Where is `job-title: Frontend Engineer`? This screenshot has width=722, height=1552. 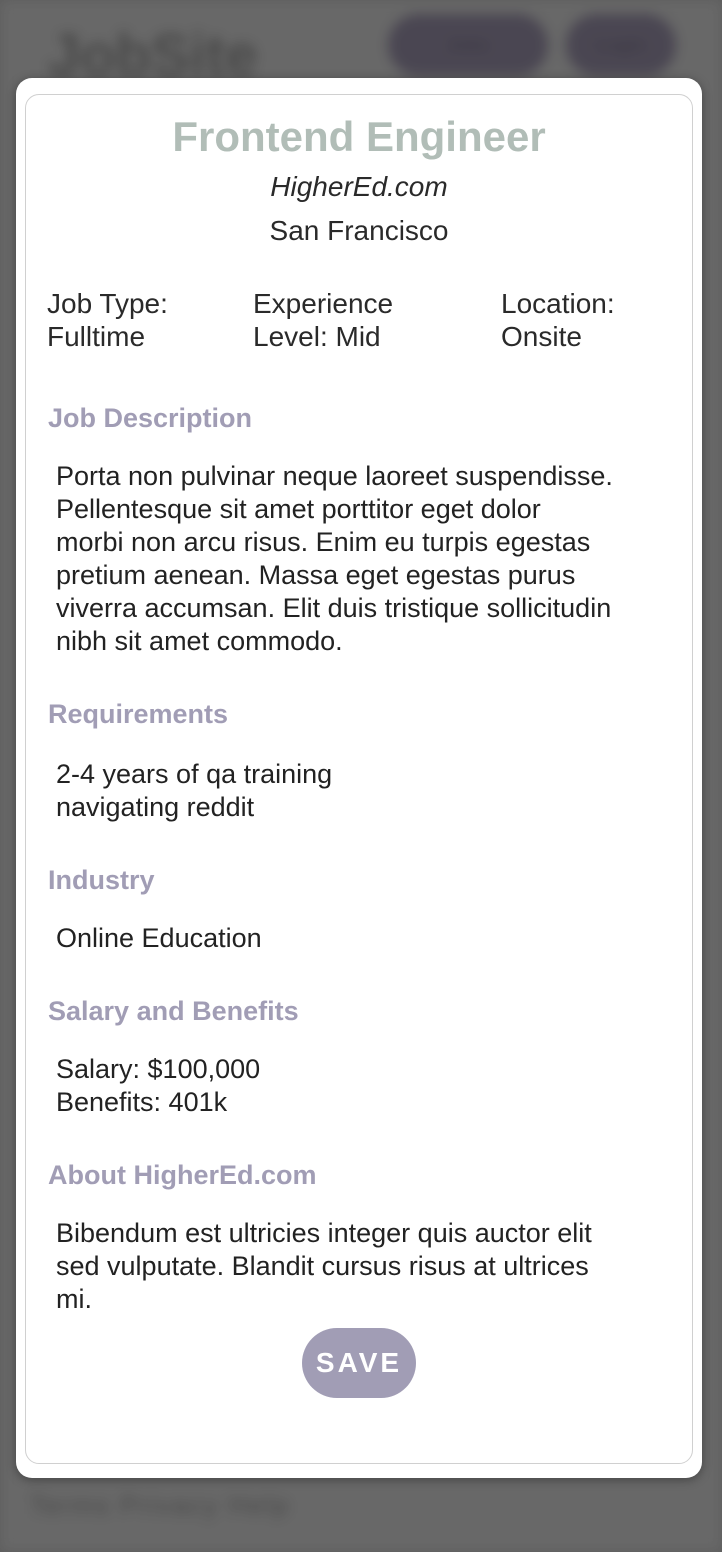
job-title: Frontend Engineer is located at coordinates (359, 136).